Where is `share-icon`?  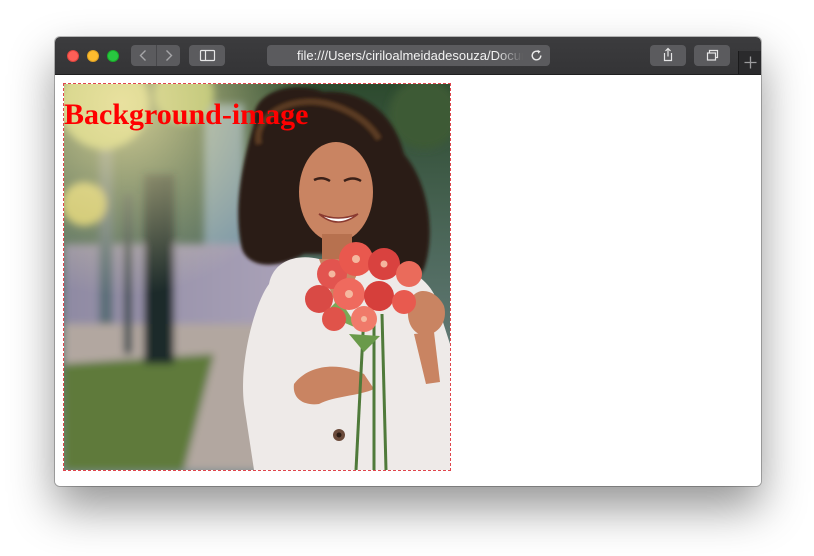
share-icon is located at coordinates (668, 54).